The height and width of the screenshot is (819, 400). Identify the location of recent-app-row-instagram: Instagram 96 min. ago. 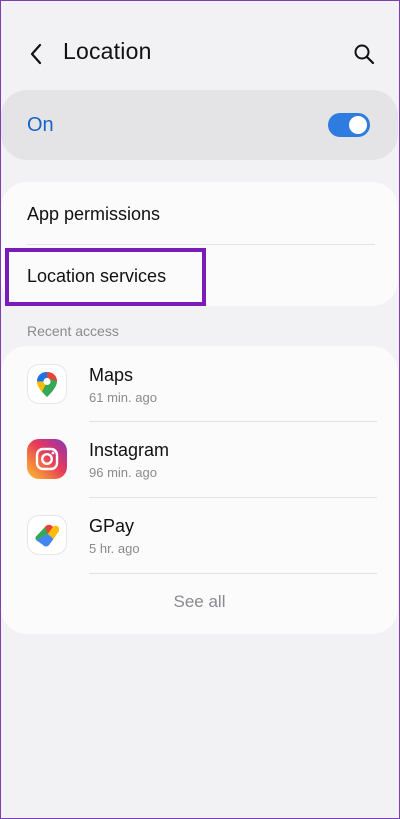
(199, 458).